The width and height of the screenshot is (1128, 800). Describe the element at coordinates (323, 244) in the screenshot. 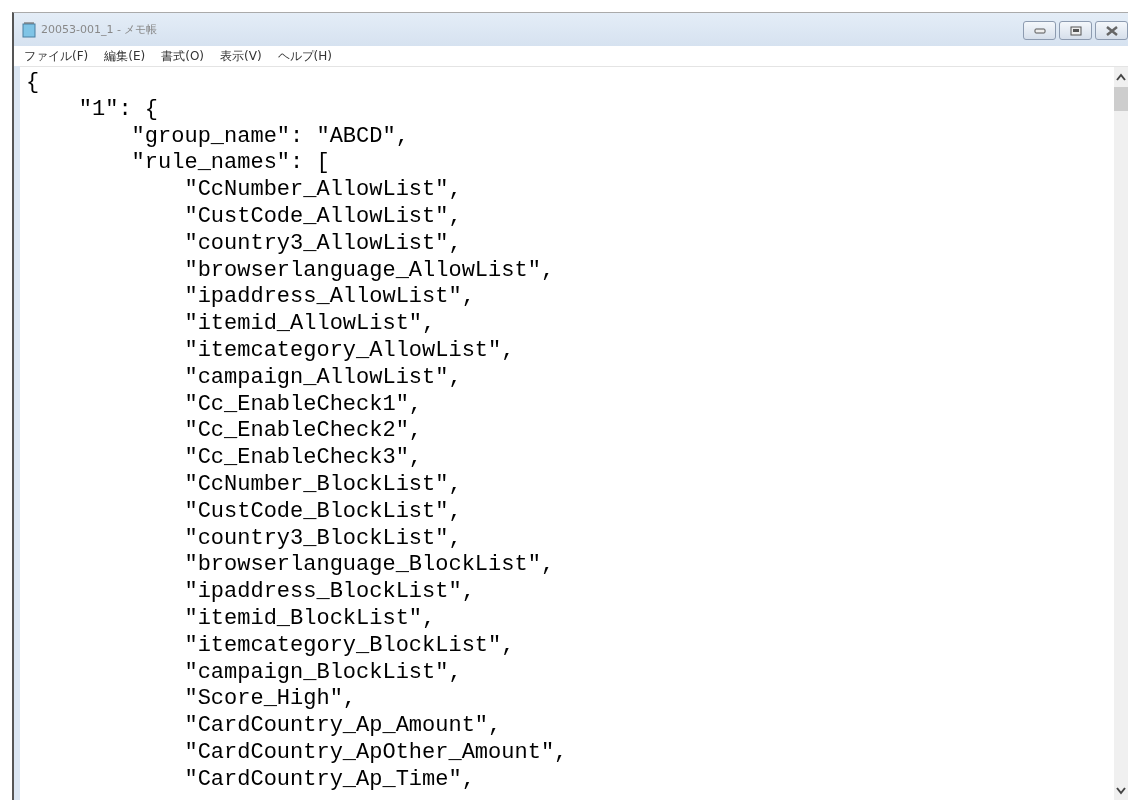

I see `text-line: "country3_AllowList",` at that location.